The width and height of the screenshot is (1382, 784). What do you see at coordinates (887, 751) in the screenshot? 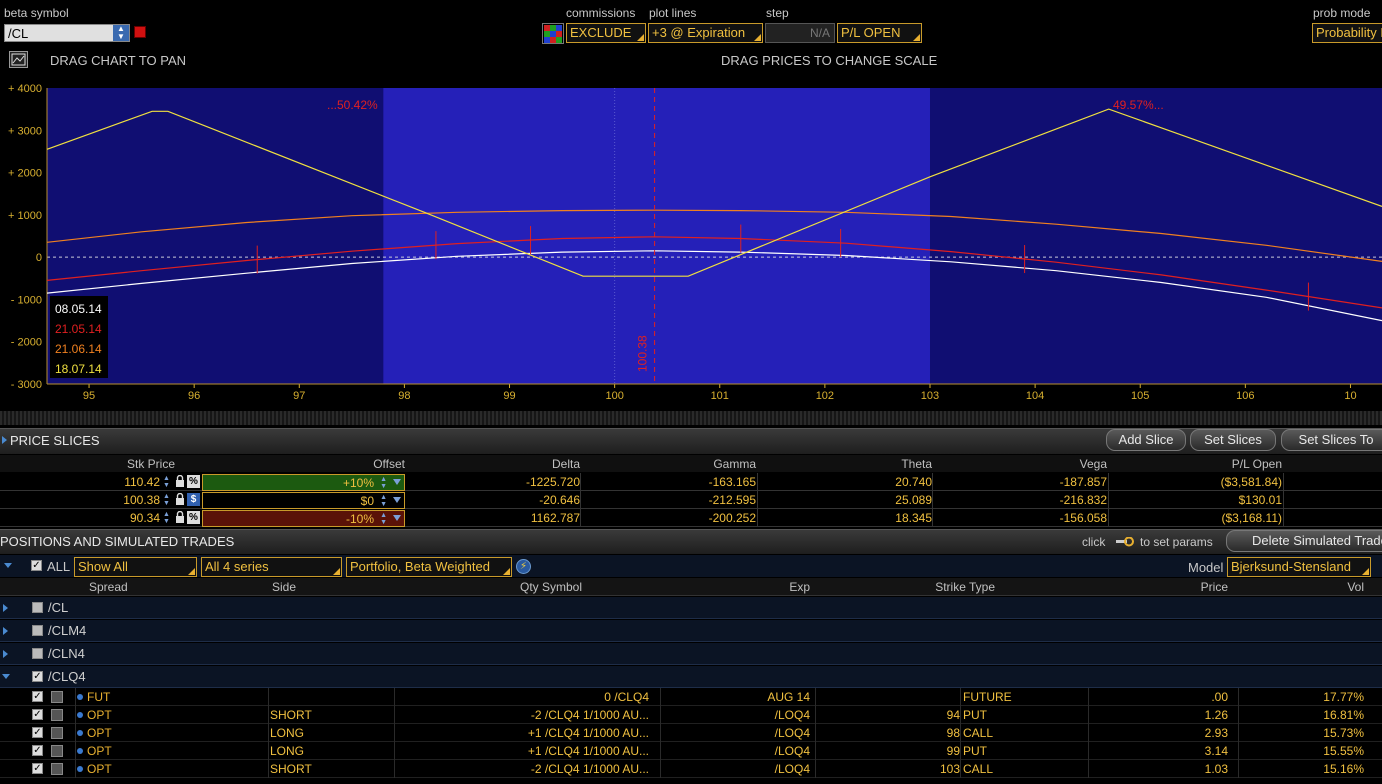
I see `trade-strike: 99` at bounding box center [887, 751].